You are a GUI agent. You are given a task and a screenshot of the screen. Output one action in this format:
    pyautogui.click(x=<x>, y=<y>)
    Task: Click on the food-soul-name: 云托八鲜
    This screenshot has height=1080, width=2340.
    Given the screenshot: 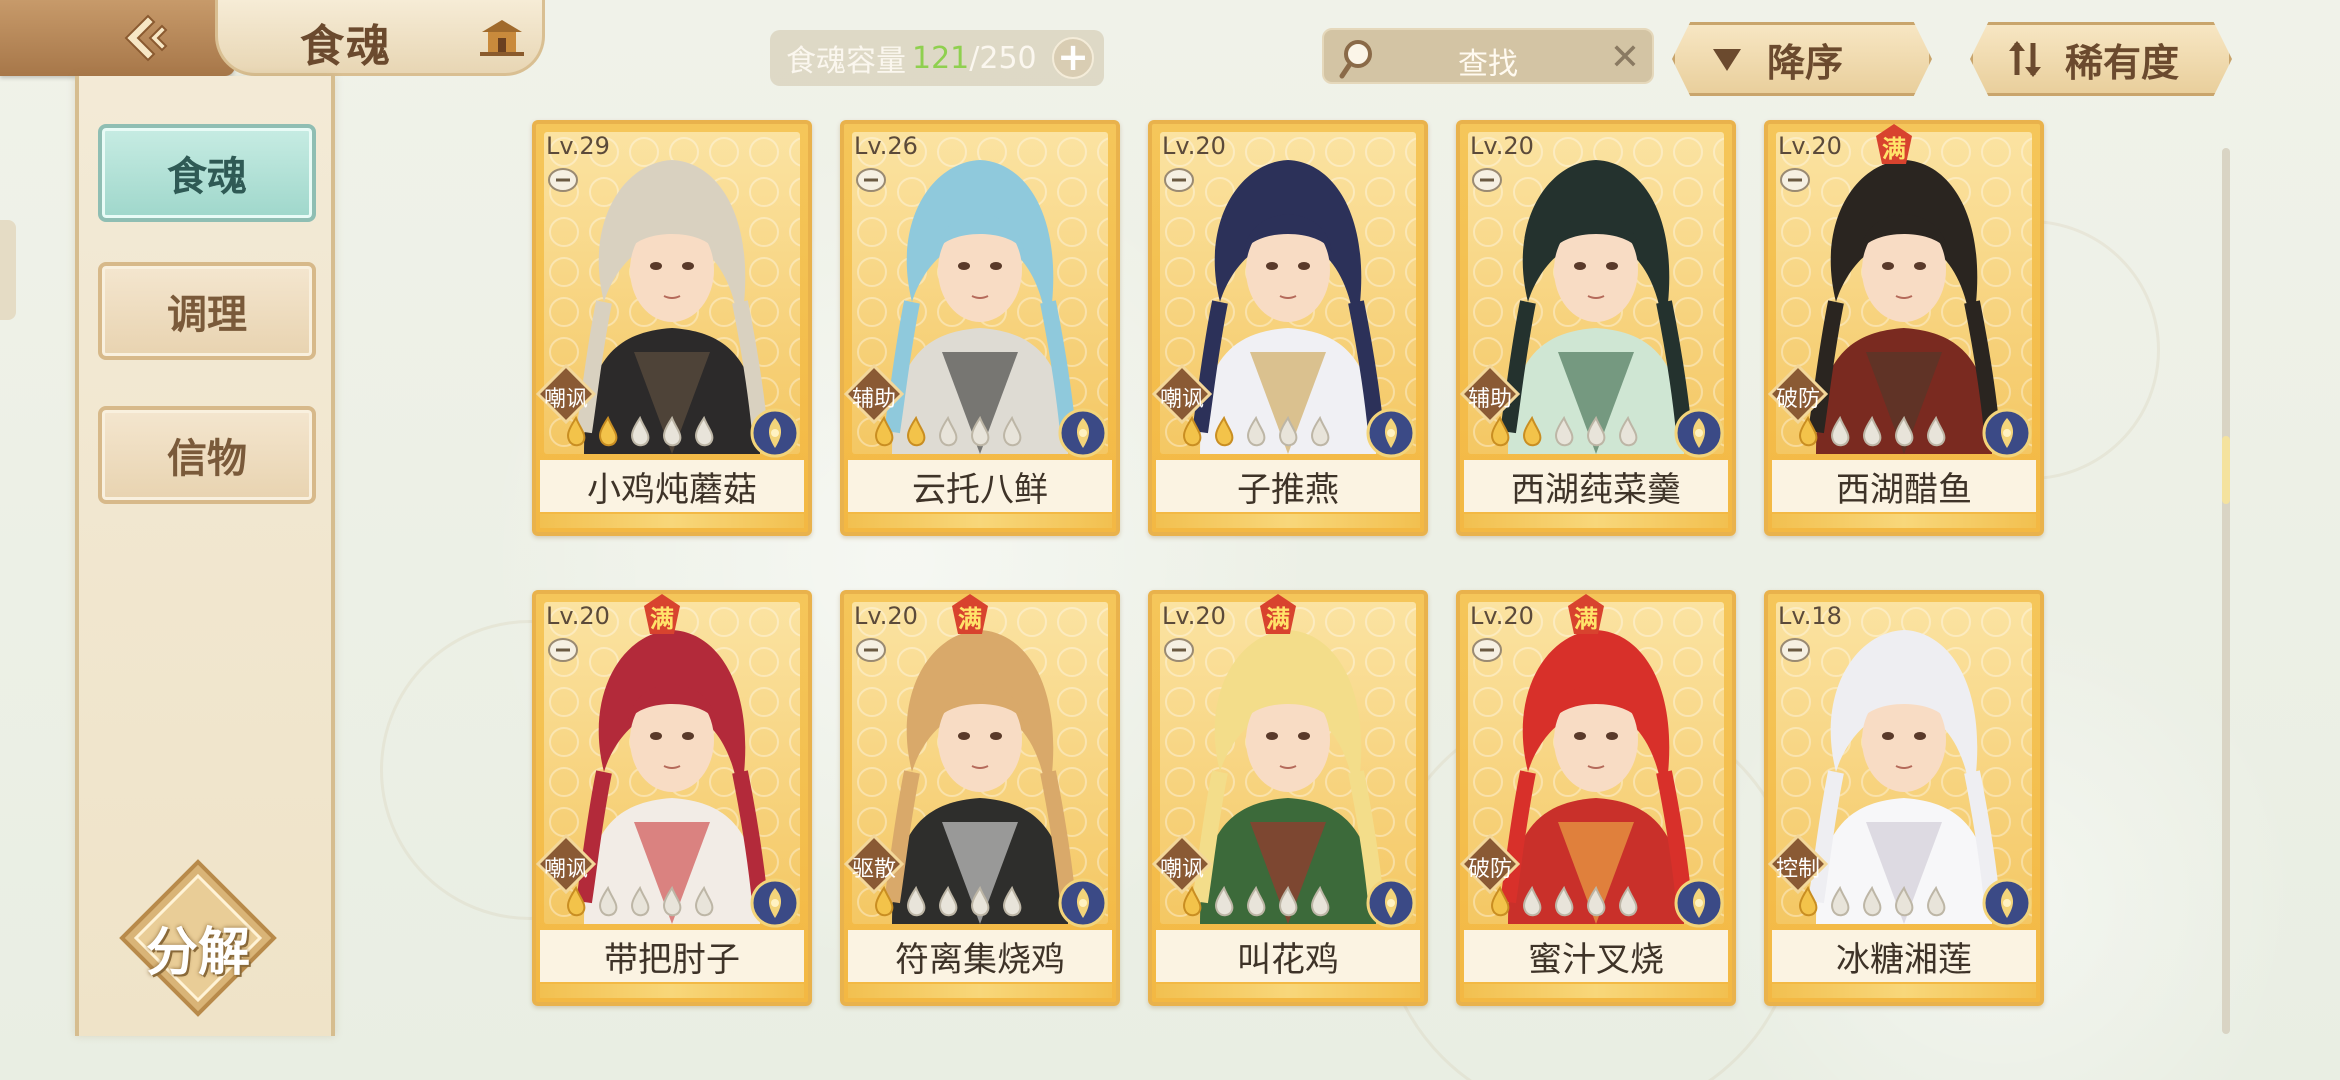 What is the action you would take?
    pyautogui.click(x=980, y=486)
    